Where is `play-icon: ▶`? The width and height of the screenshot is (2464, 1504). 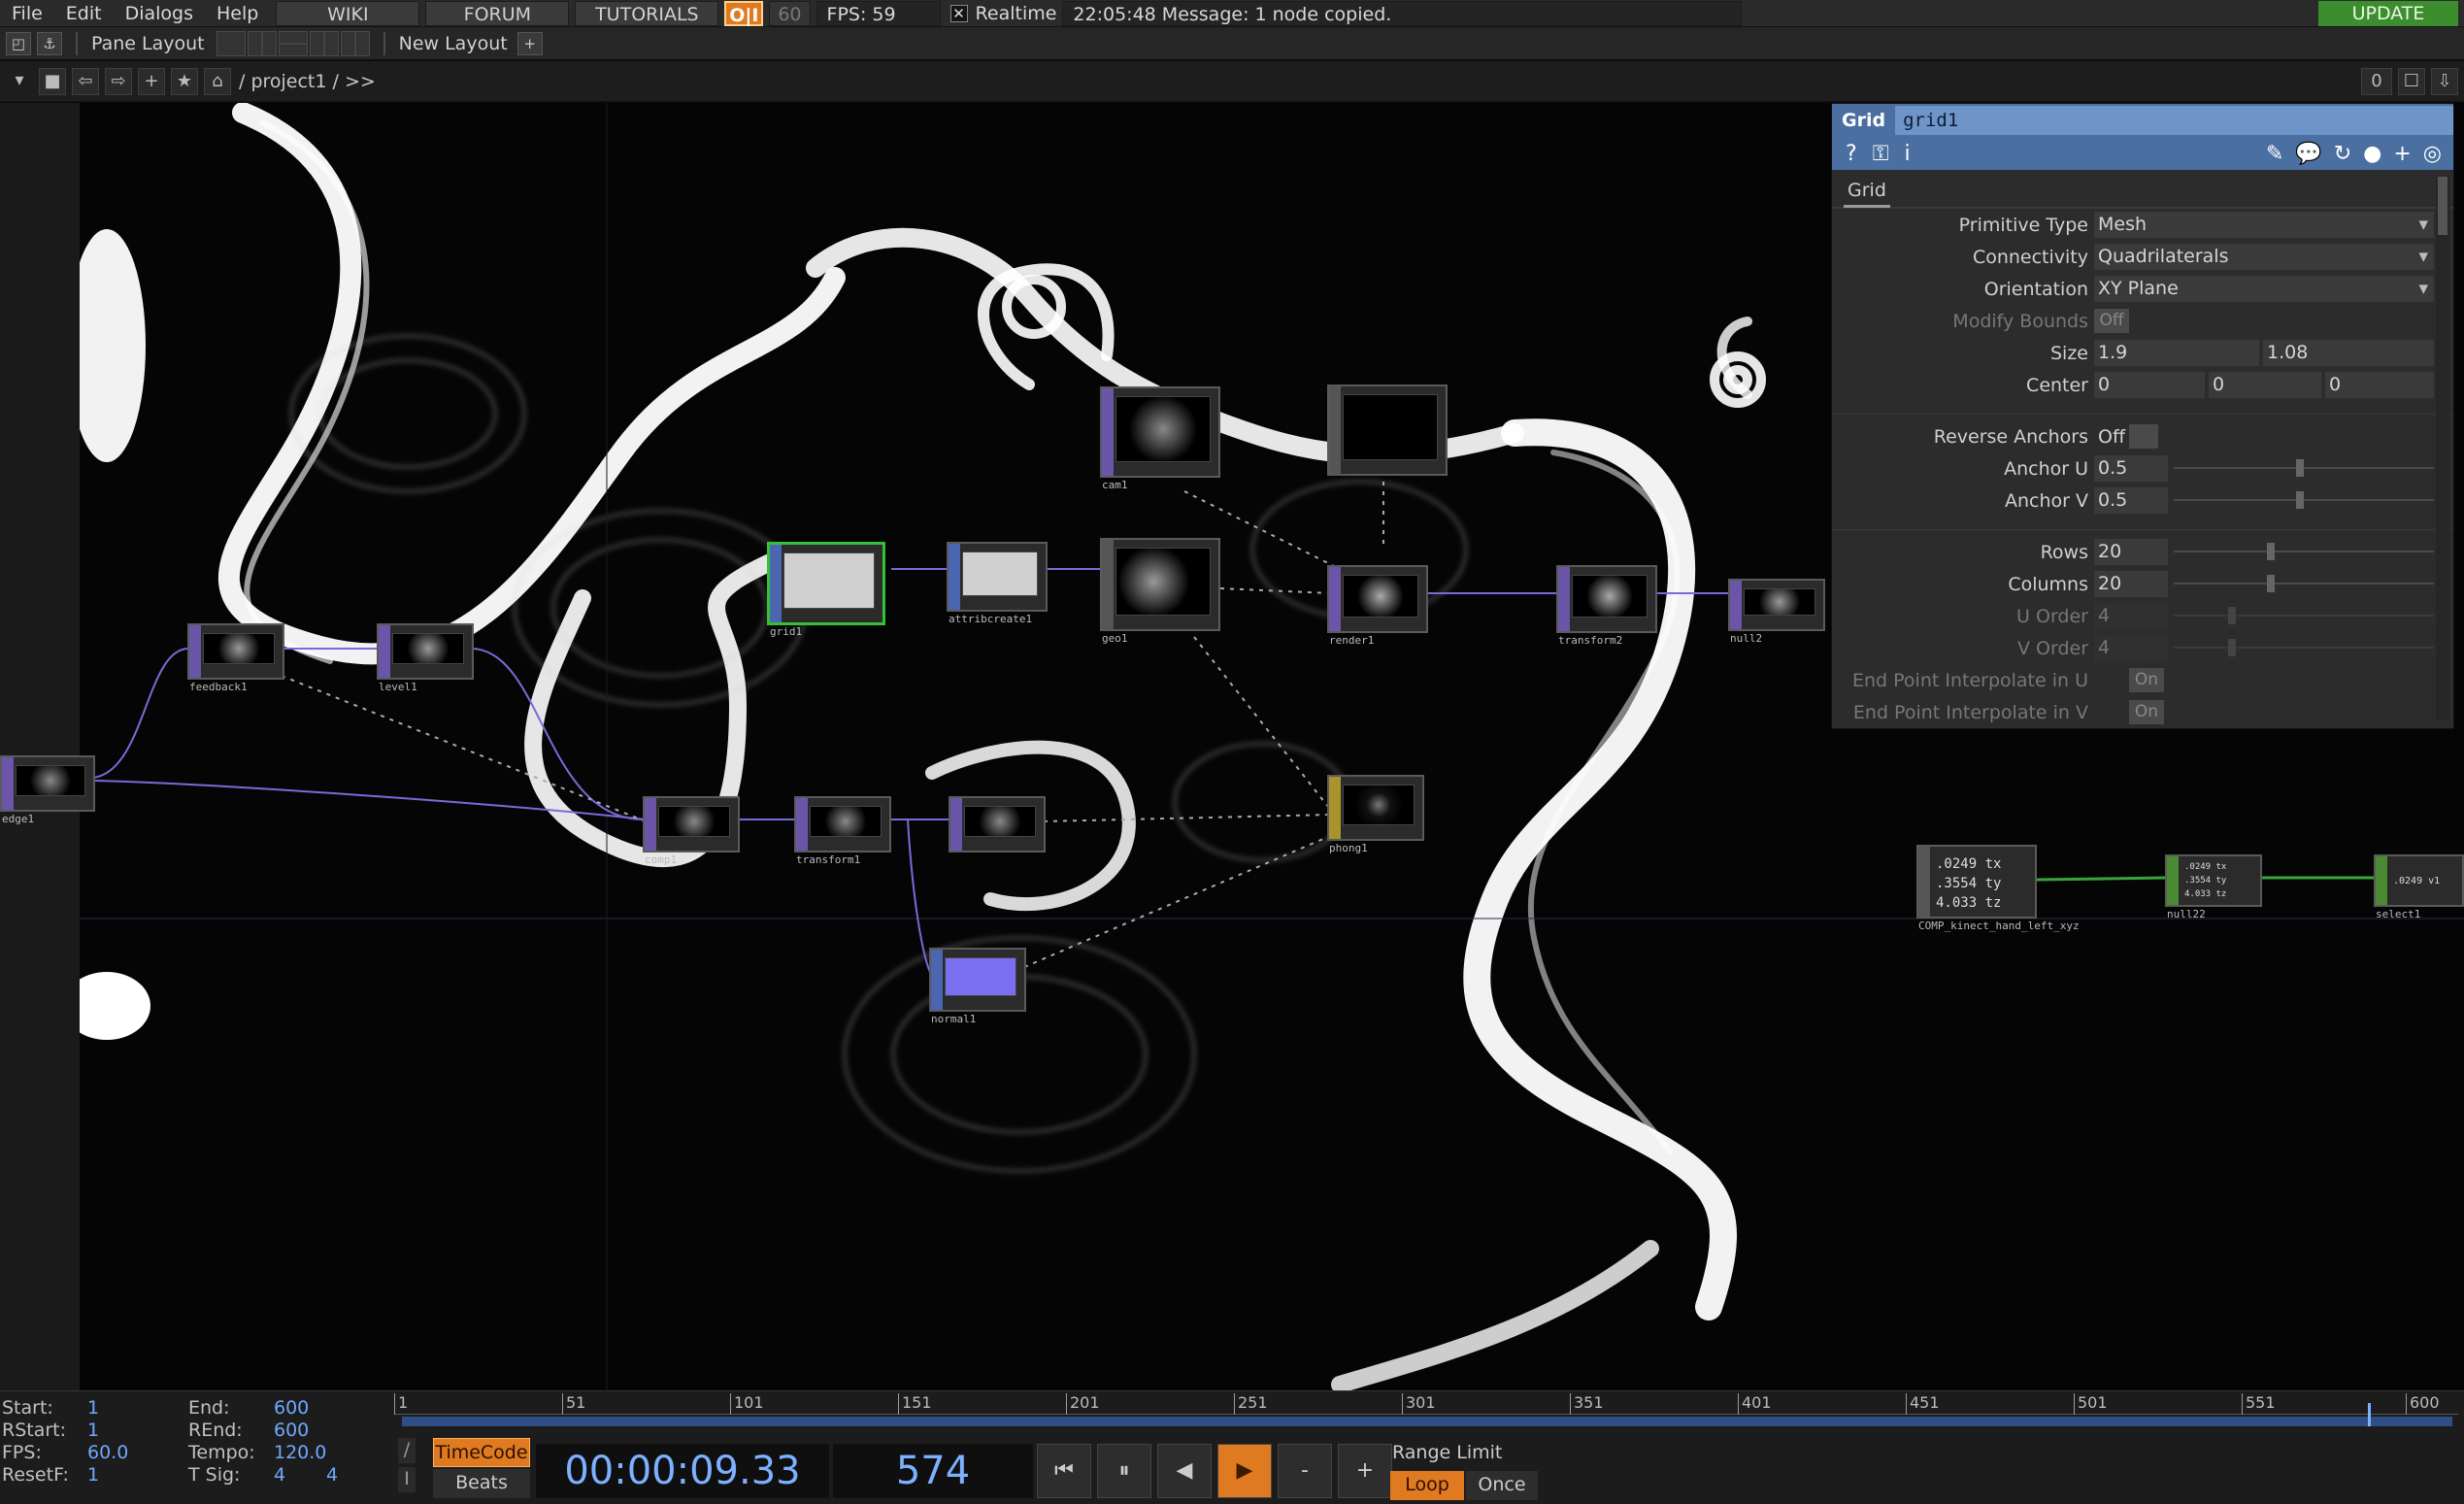 play-icon: ▶ is located at coordinates (1244, 1471).